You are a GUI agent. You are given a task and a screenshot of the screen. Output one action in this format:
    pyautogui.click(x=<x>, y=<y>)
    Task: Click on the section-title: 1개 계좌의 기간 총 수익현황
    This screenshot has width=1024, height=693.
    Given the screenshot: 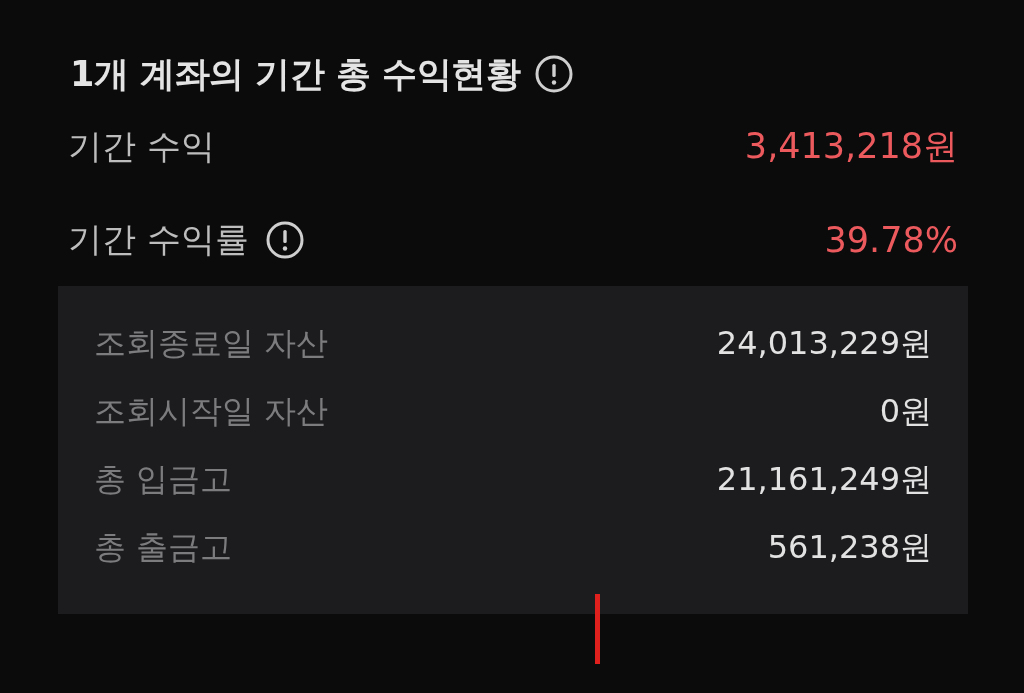 What is the action you would take?
    pyautogui.click(x=295, y=74)
    